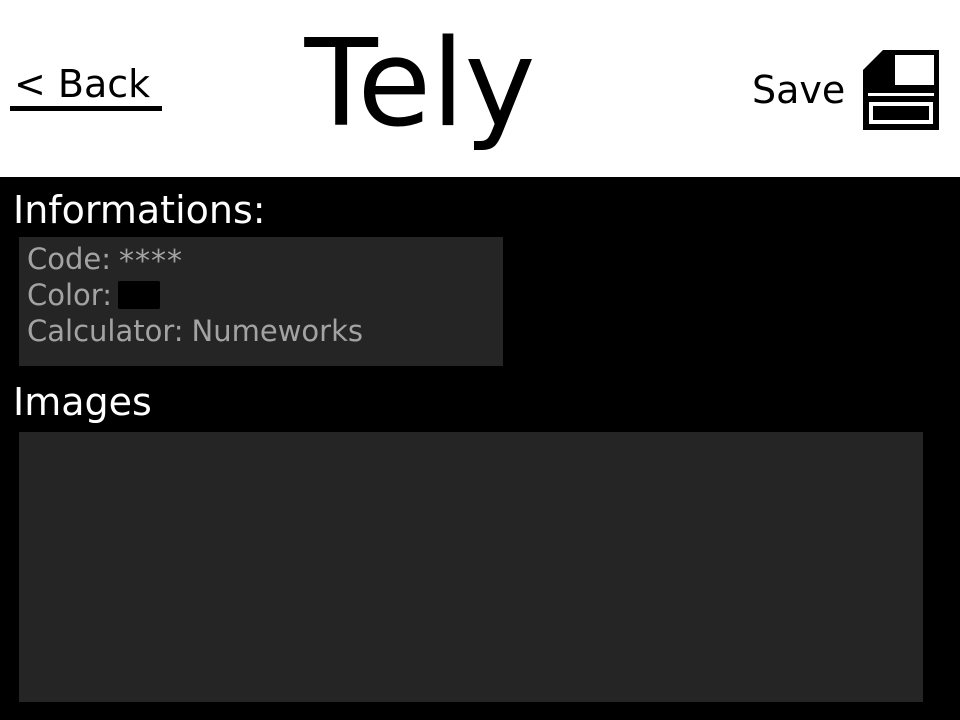 This screenshot has height=720, width=960. What do you see at coordinates (901, 90) in the screenshot?
I see `floppy-disk-icon` at bounding box center [901, 90].